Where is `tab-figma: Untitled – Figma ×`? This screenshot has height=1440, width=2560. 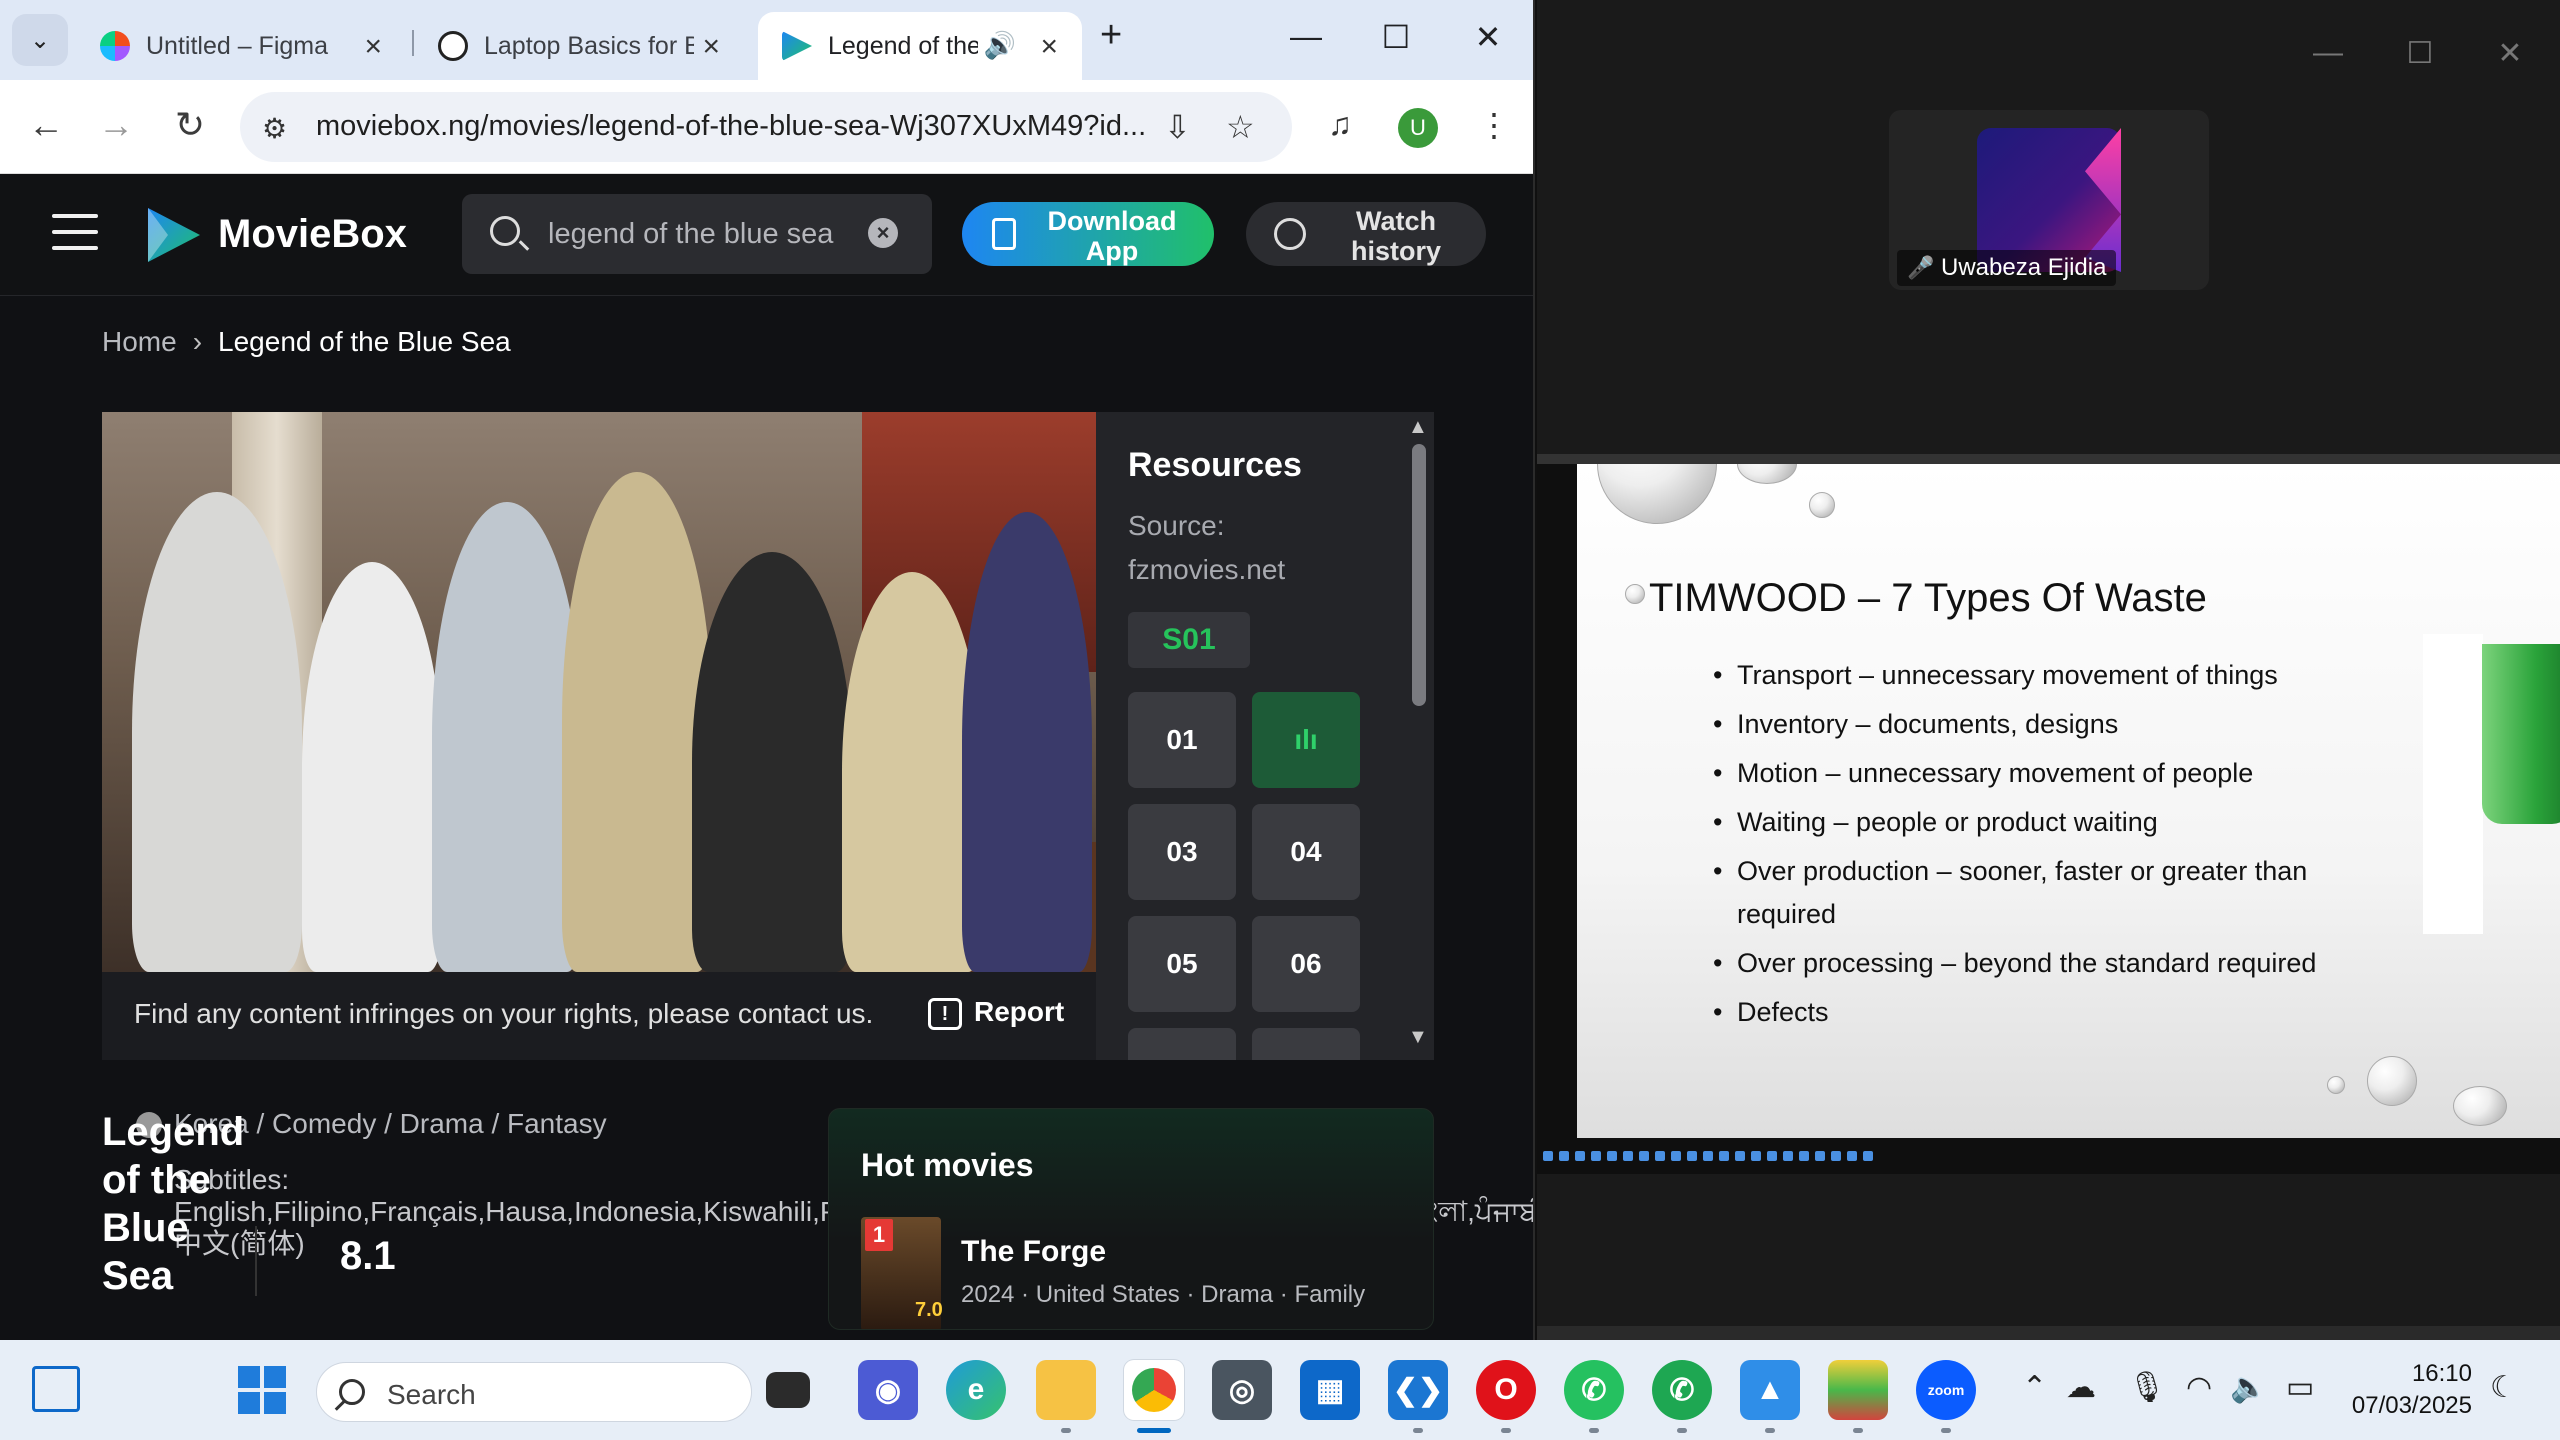 tab-figma: Untitled – Figma × is located at coordinates (241, 46).